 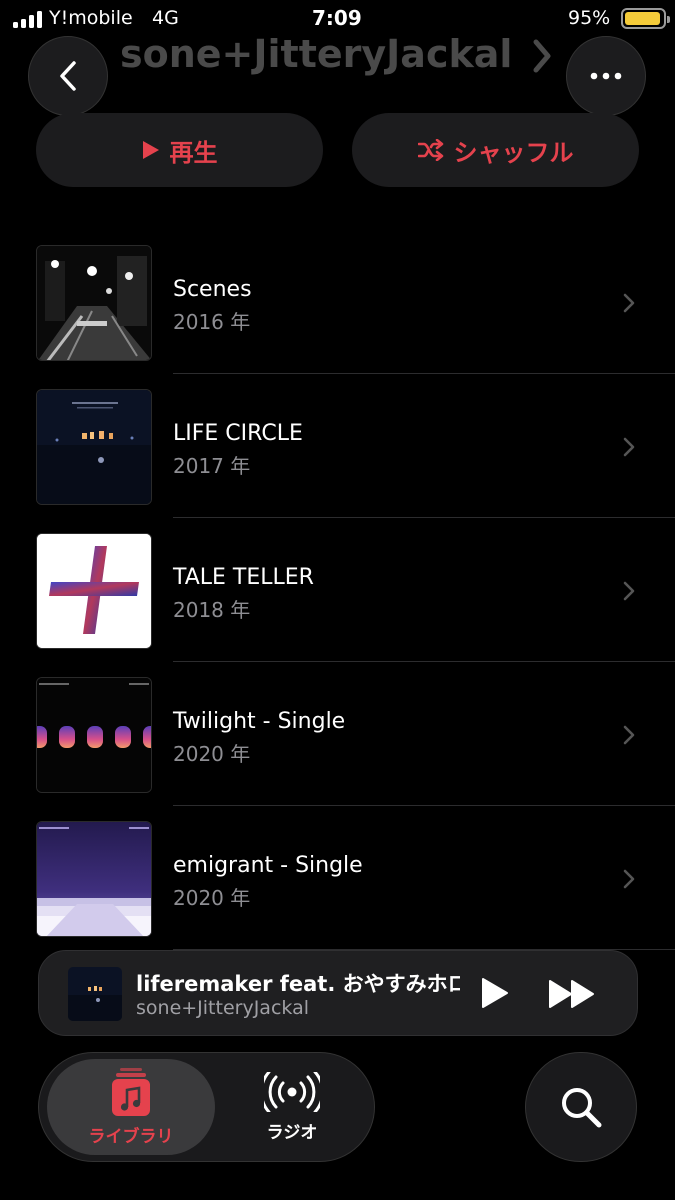 I want to click on now-playing-artist: sone+JitteryJackal, so click(x=222, y=1008).